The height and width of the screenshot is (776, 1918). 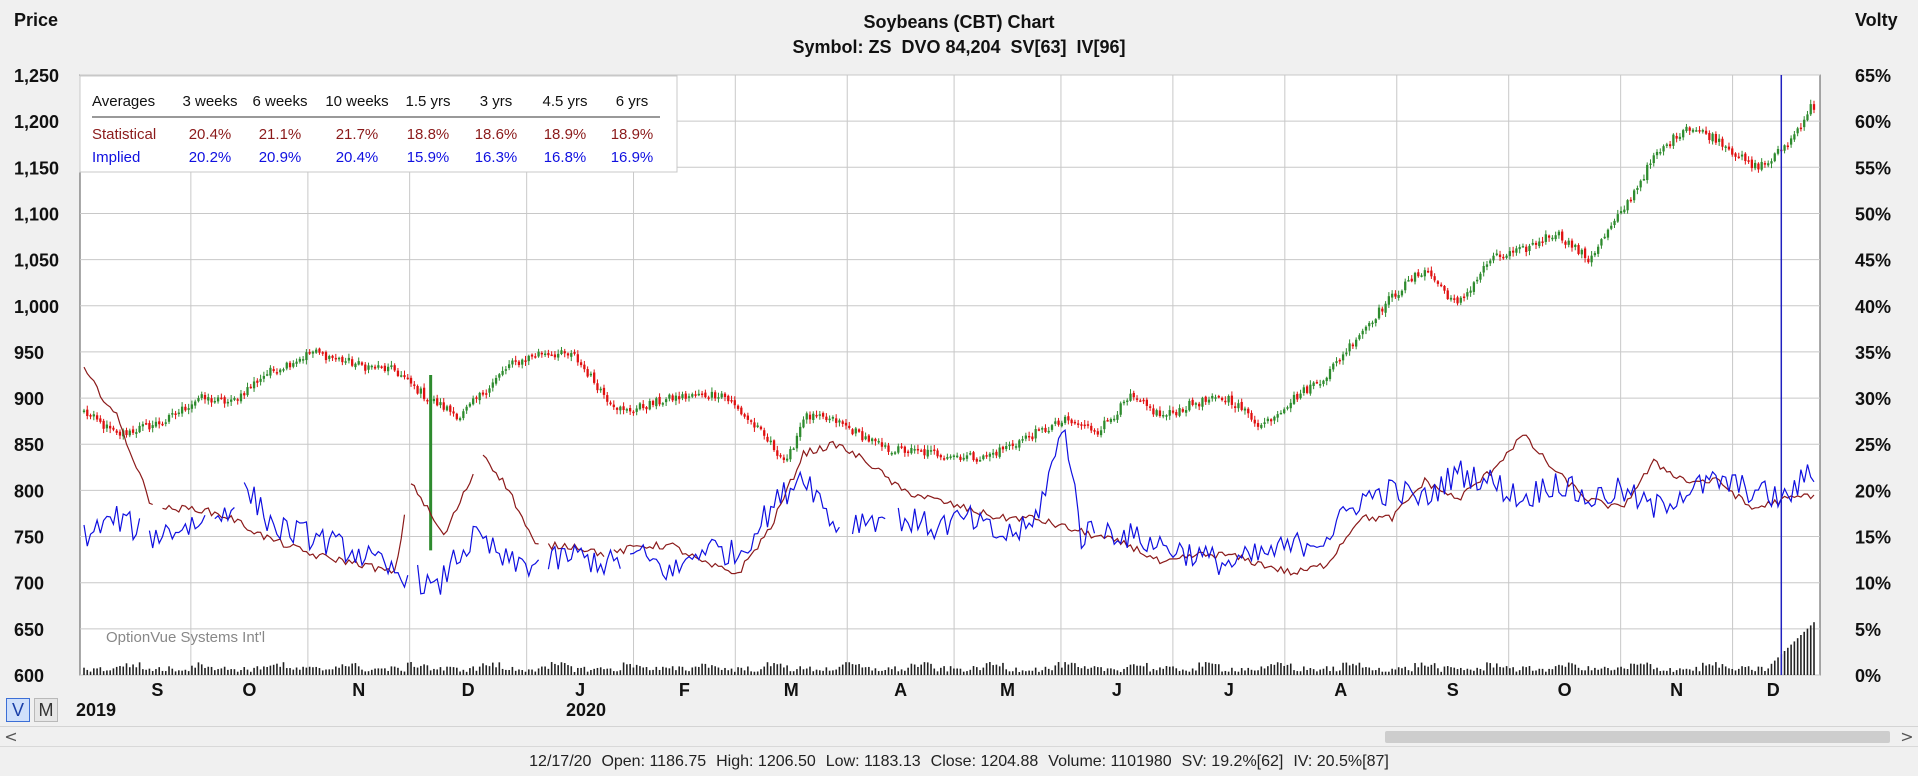 What do you see at coordinates (959, 736) in the screenshot?
I see `horizontal-scrollbar: < >` at bounding box center [959, 736].